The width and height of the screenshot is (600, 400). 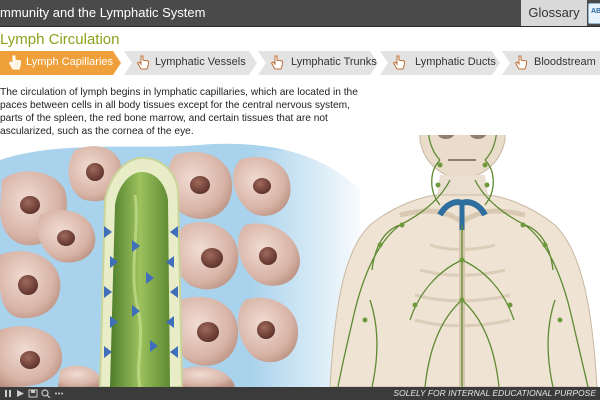 What do you see at coordinates (300, 393) in the screenshot?
I see `footer-bar: SOLELY FOR INTERNAL EDUCATIONAL PURPOSE` at bounding box center [300, 393].